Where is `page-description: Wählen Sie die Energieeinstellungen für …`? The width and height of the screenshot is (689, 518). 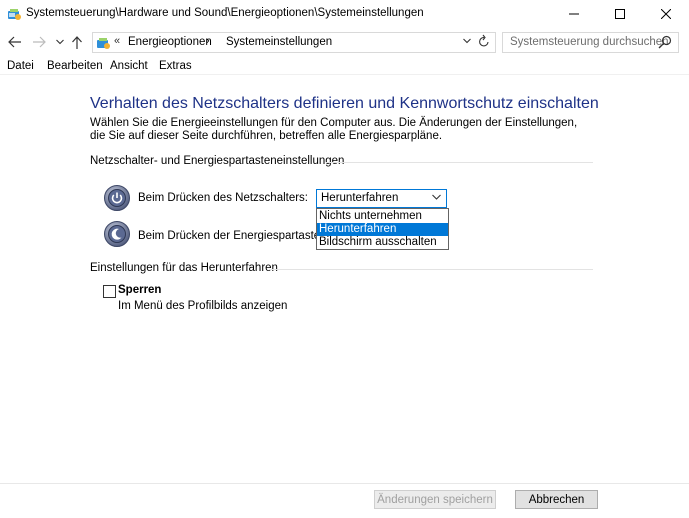
page-description: Wählen Sie die Energieeinstellungen für … is located at coordinates (334, 129).